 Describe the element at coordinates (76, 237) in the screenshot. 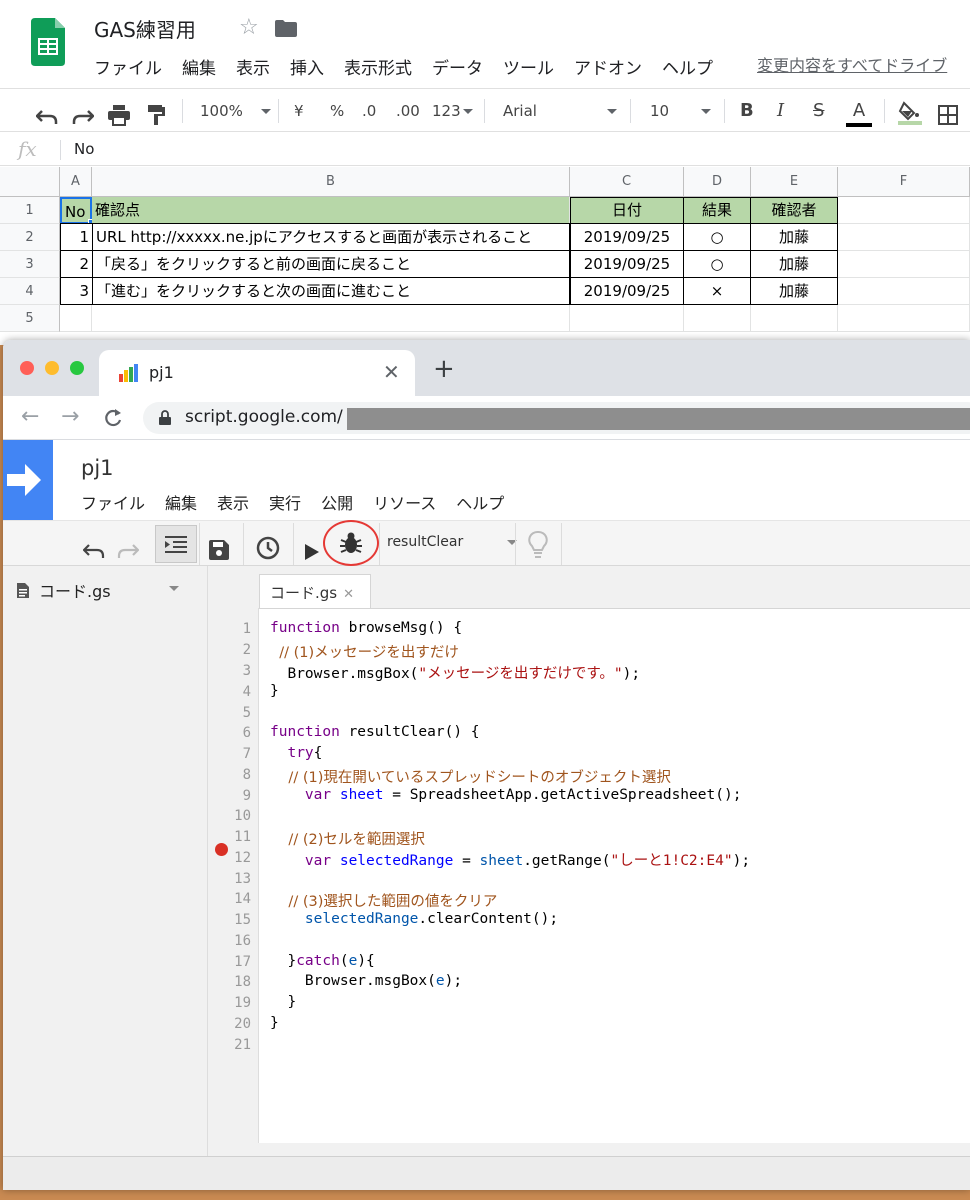

I see `cell-a2: 1` at that location.